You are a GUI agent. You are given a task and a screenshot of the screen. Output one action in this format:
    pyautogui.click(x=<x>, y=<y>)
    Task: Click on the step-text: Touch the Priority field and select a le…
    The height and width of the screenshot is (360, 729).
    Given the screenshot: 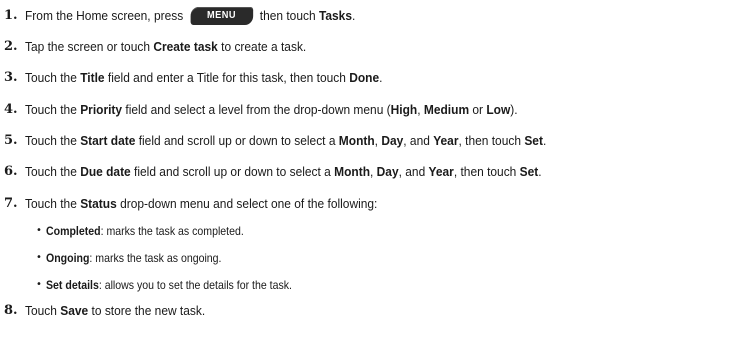 What is the action you would take?
    pyautogui.click(x=271, y=110)
    